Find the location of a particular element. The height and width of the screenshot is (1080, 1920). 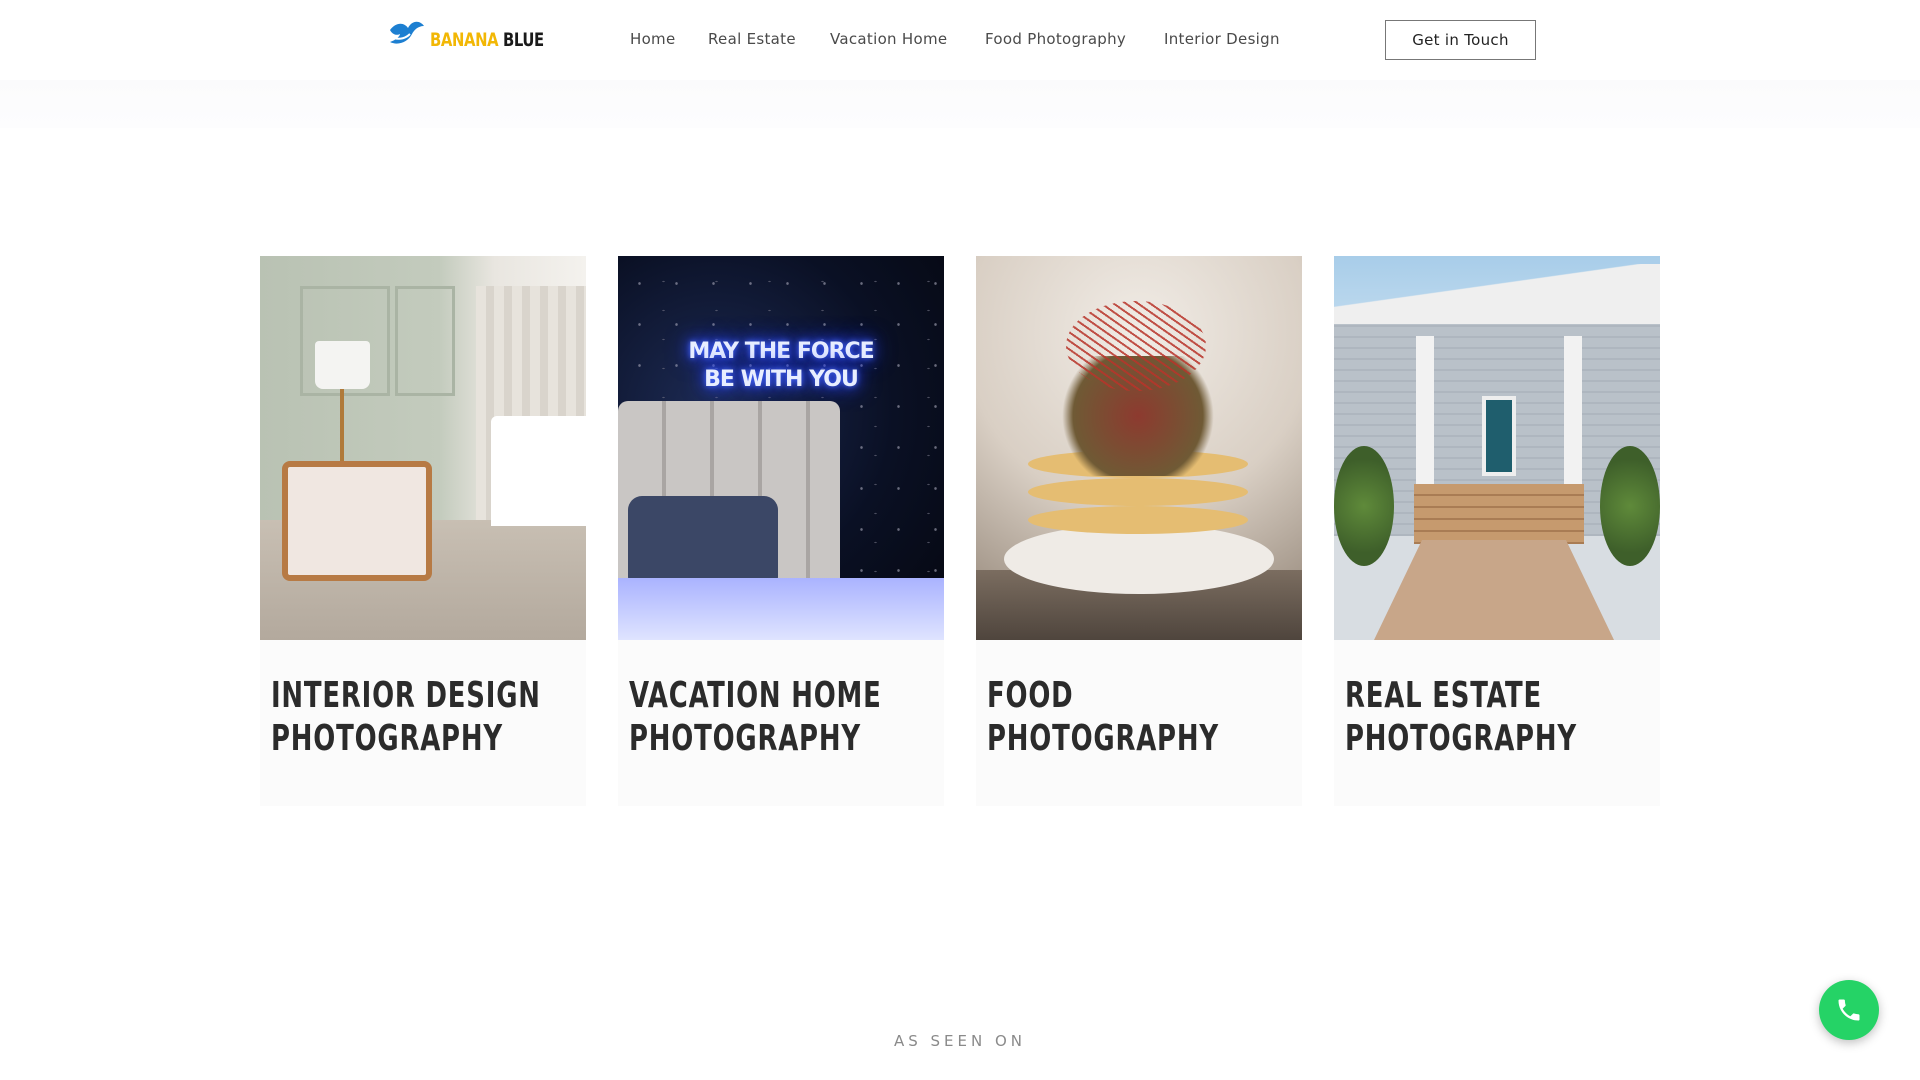

neon-line1: MAY THE FORCE is located at coordinates (781, 351).